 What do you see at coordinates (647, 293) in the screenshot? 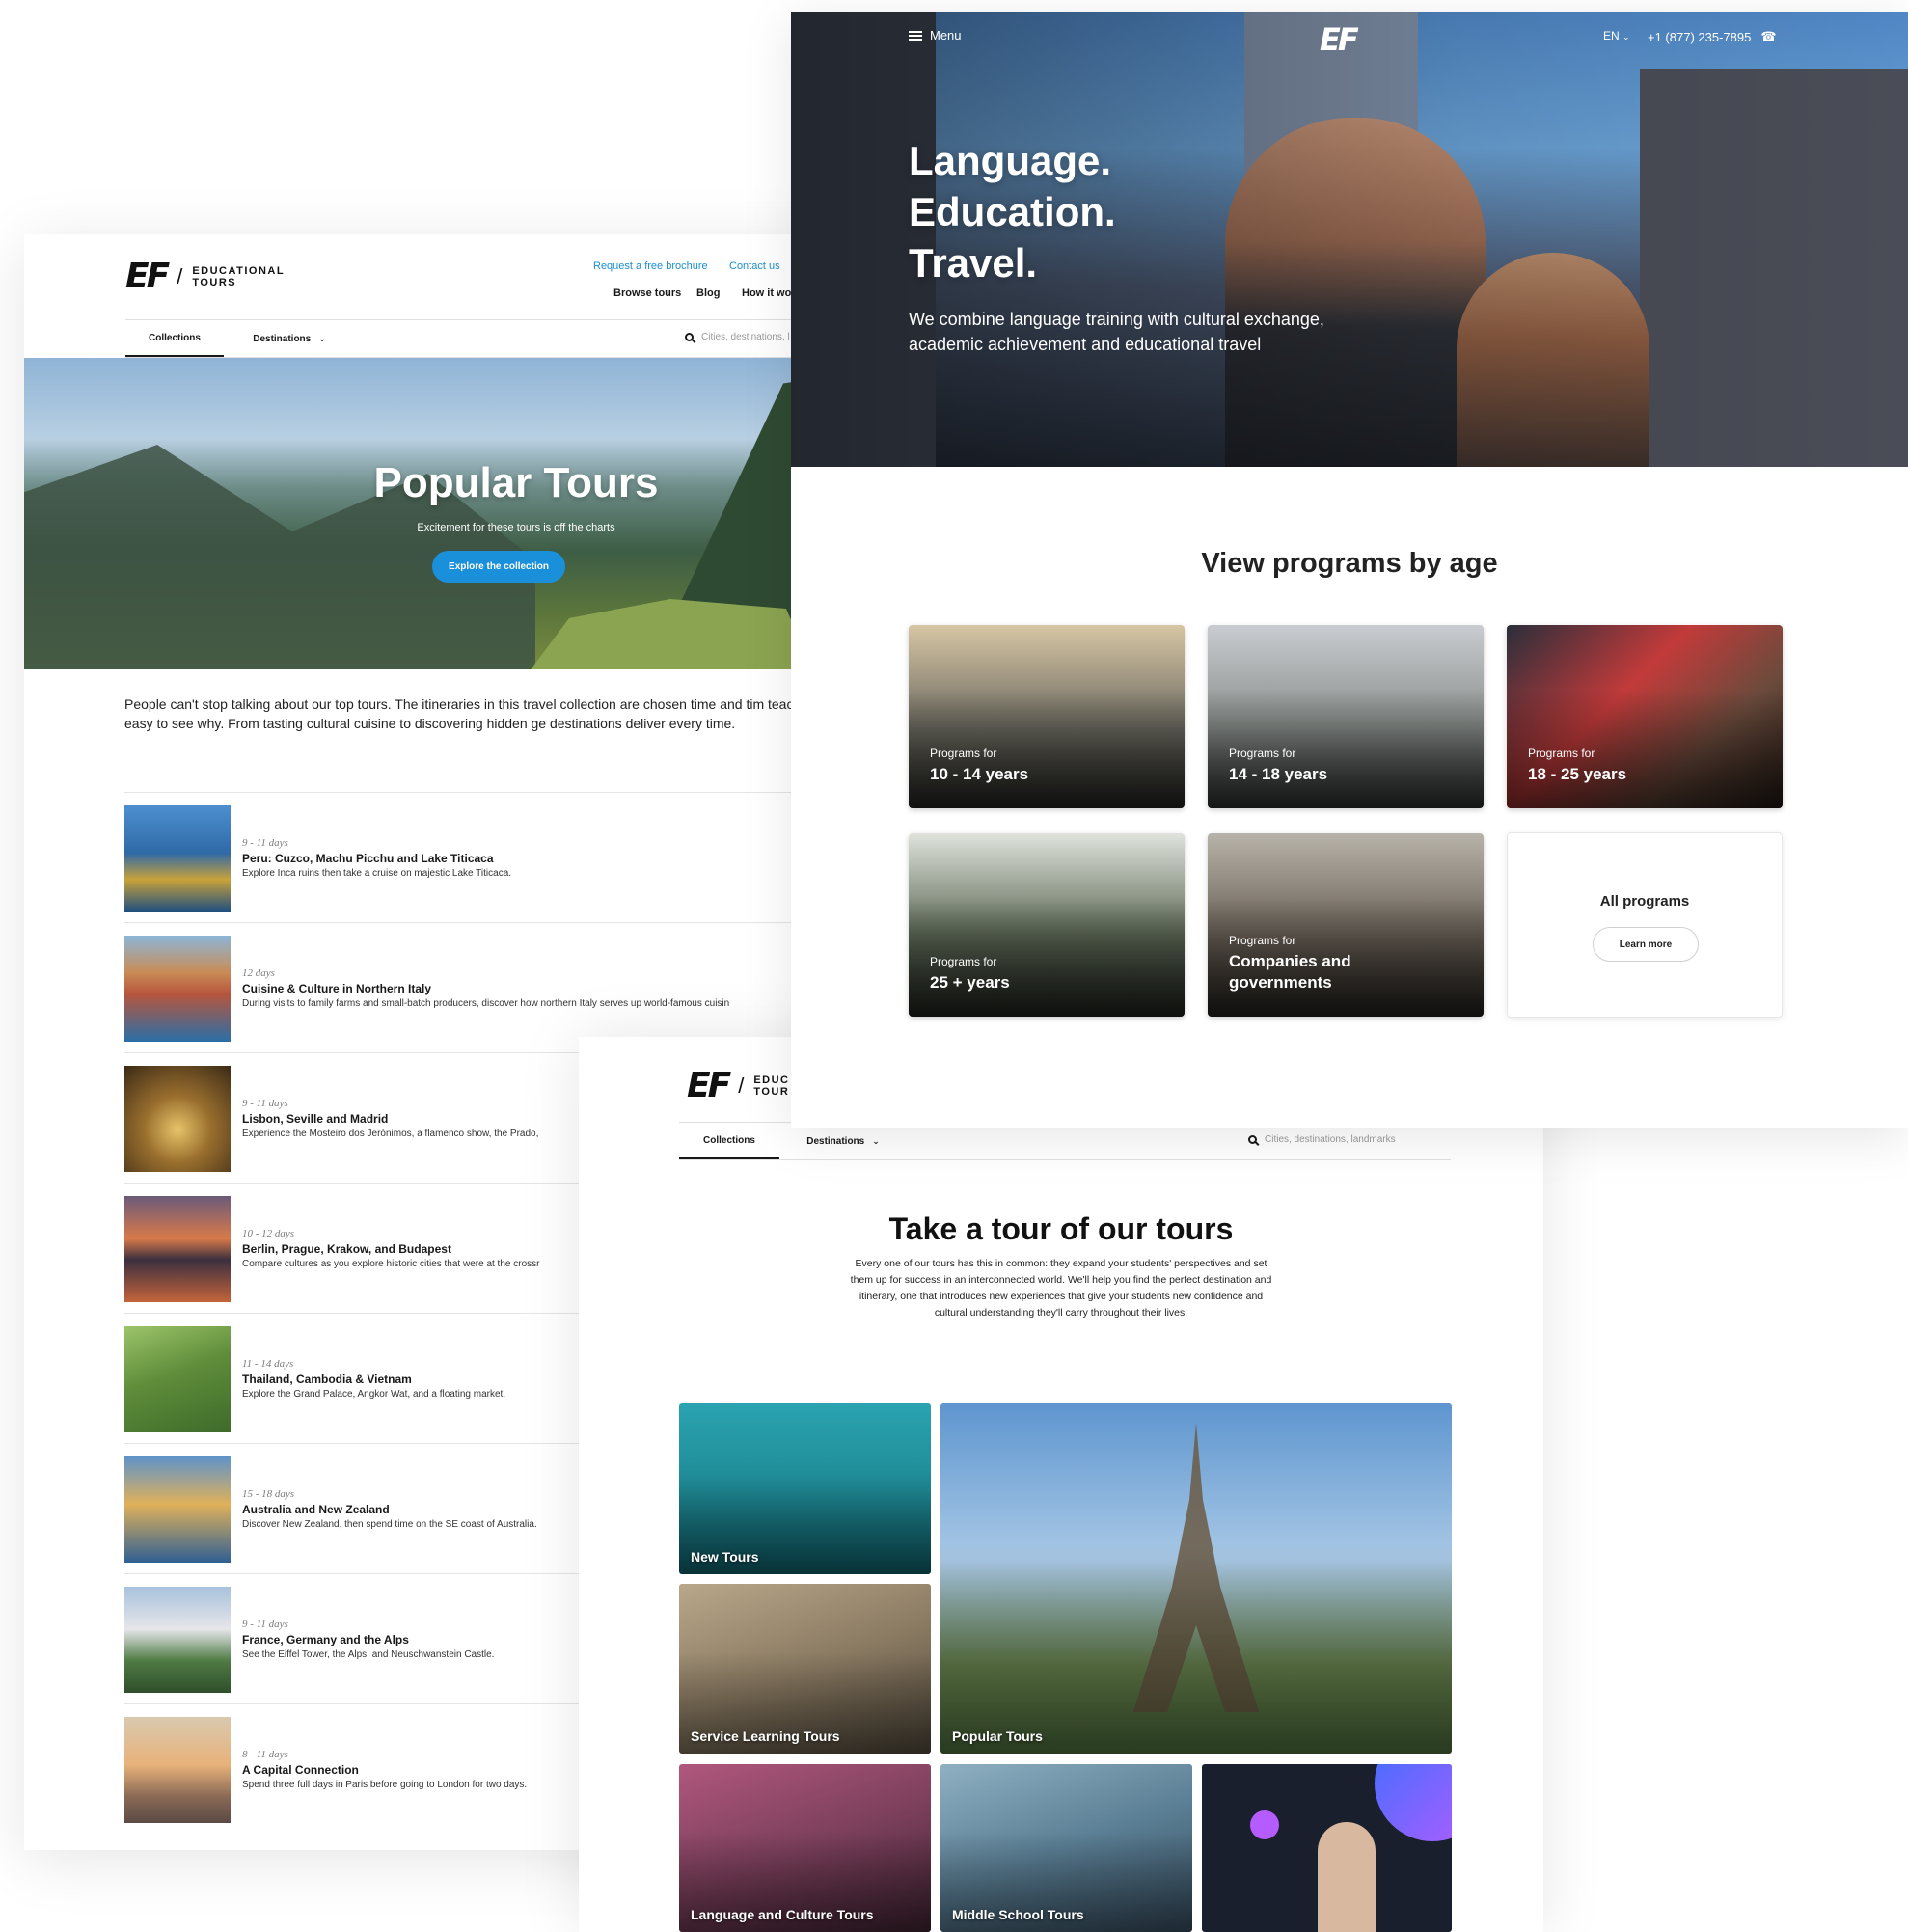
I see `browse-tours-link: Browse tours` at bounding box center [647, 293].